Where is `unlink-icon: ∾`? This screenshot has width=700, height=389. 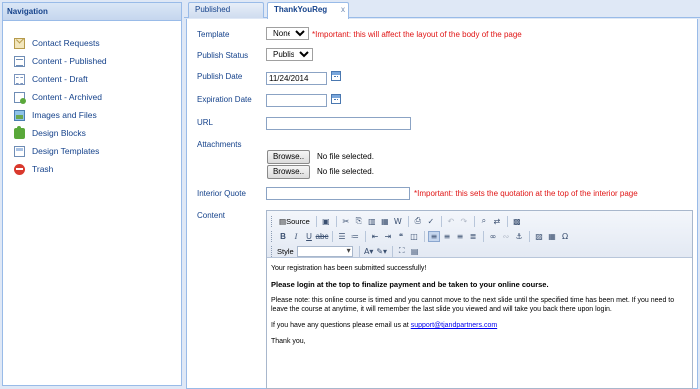 unlink-icon: ∾ is located at coordinates (506, 236).